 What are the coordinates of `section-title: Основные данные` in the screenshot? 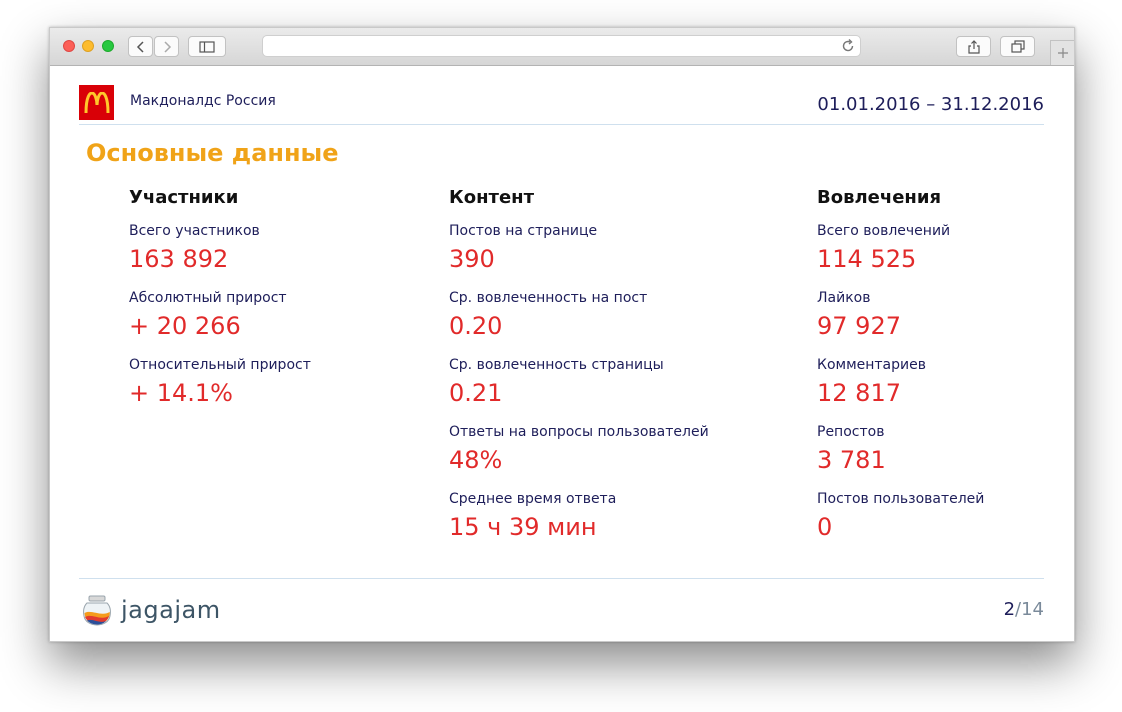 It's located at (212, 153).